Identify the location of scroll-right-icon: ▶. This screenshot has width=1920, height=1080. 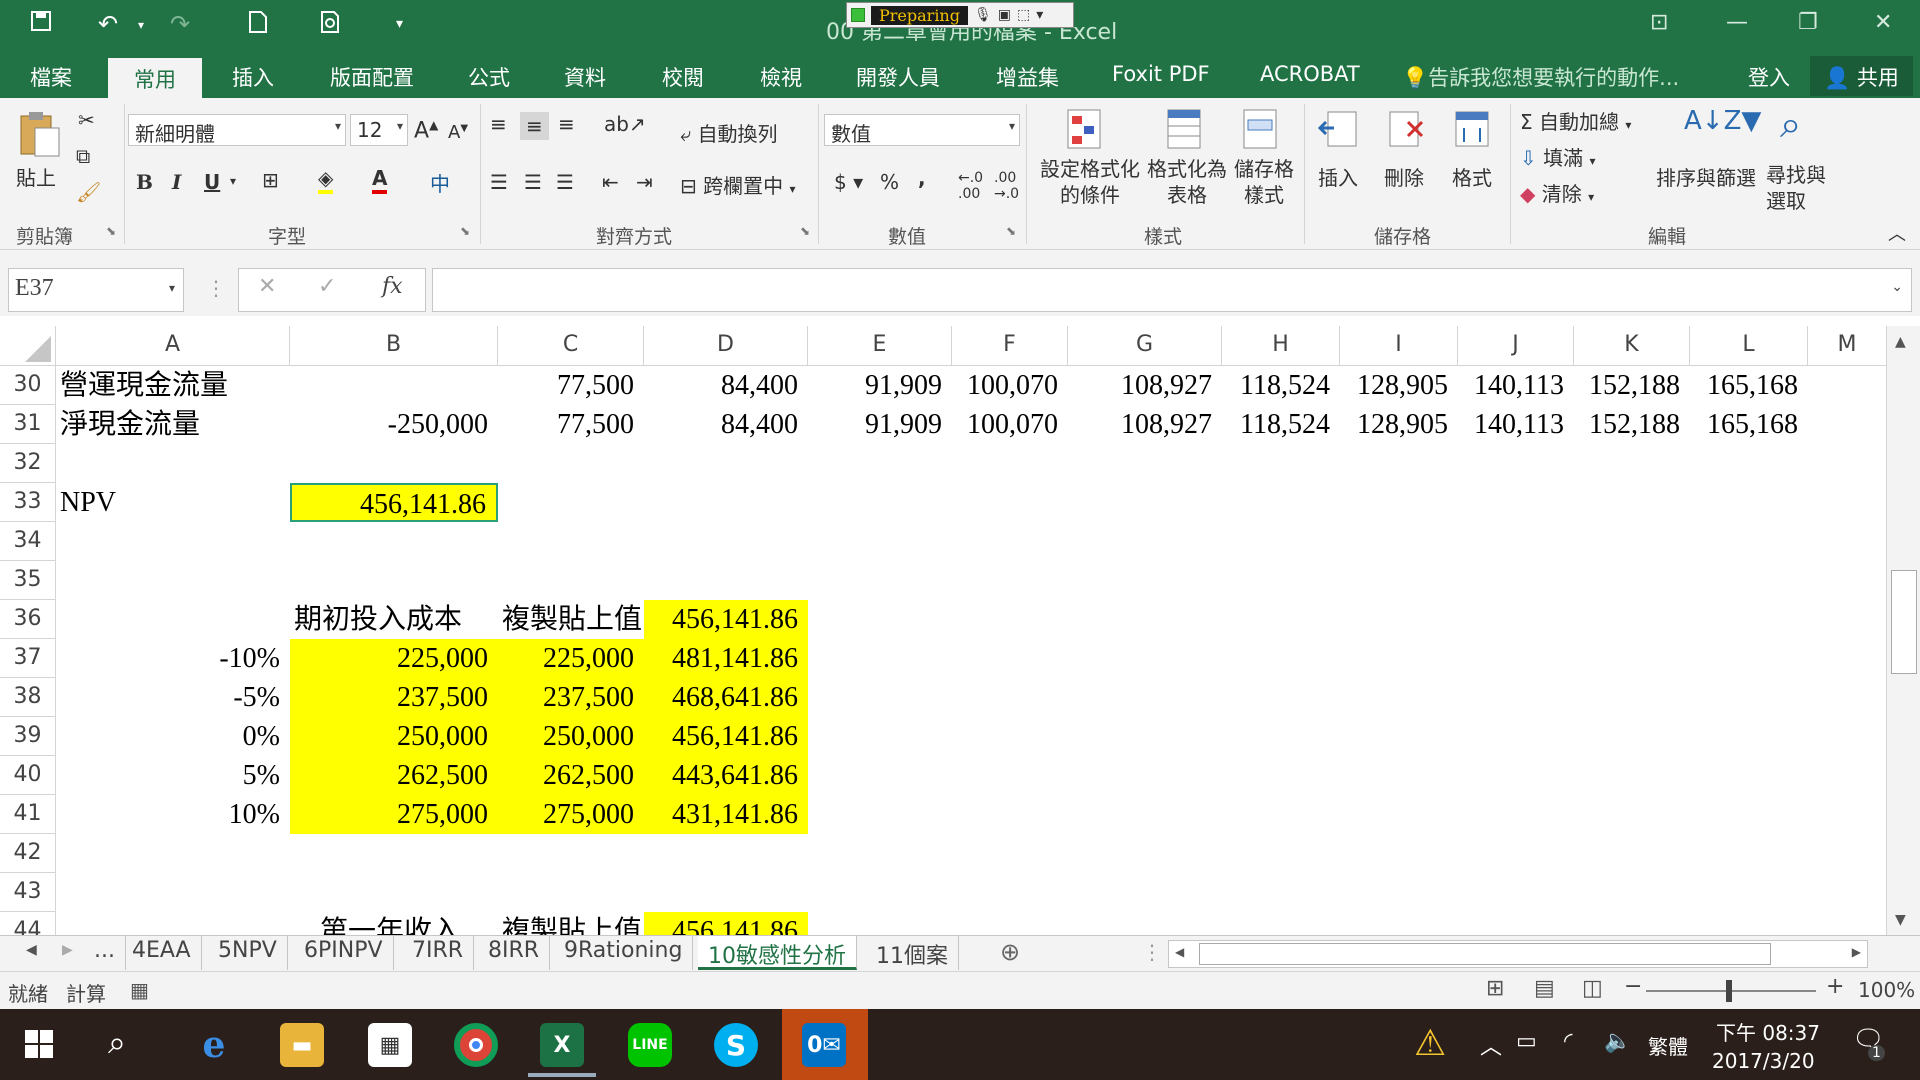
(1856, 952).